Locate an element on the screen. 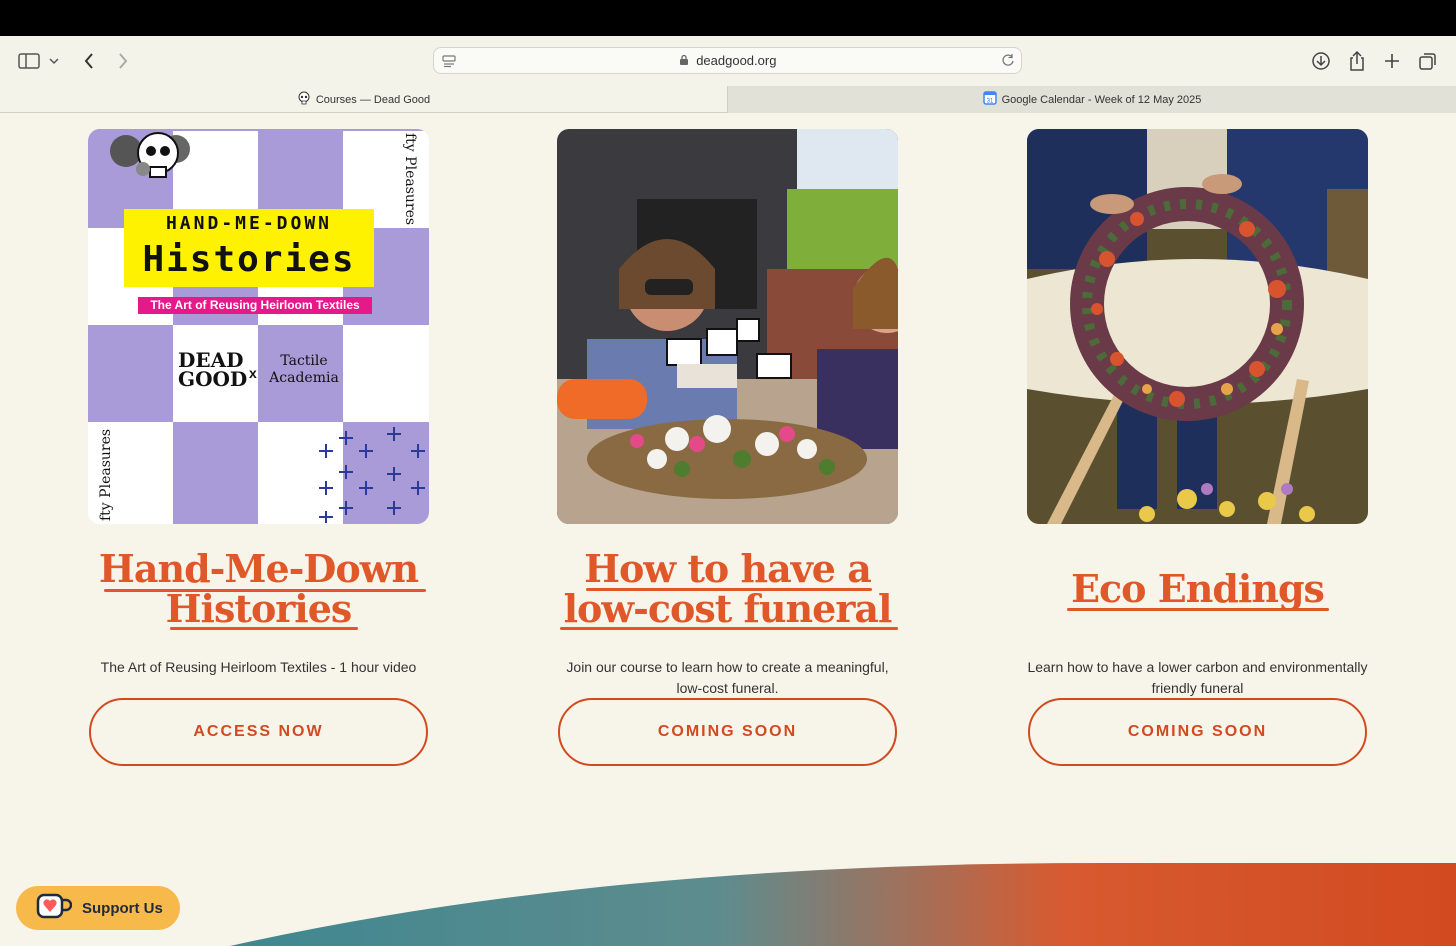  sidebar-toggle-icon is located at coordinates (29, 61).